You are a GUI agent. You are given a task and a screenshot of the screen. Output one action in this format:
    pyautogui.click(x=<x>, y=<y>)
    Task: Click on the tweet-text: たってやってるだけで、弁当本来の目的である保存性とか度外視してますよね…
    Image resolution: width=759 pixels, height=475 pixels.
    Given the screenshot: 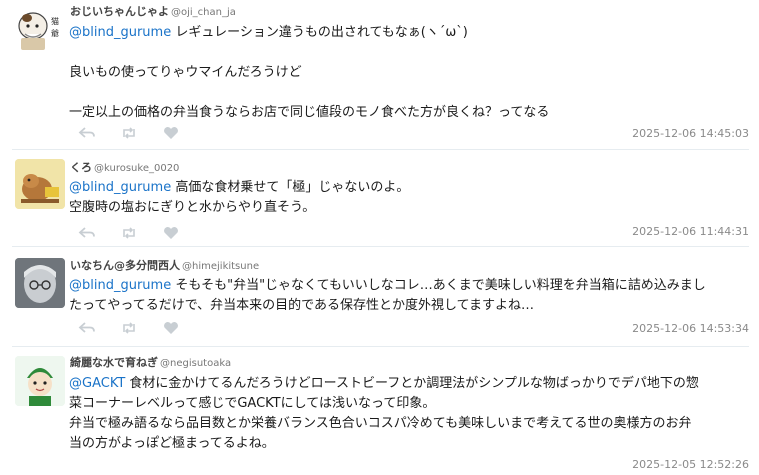 What is the action you would take?
    pyautogui.click(x=302, y=305)
    